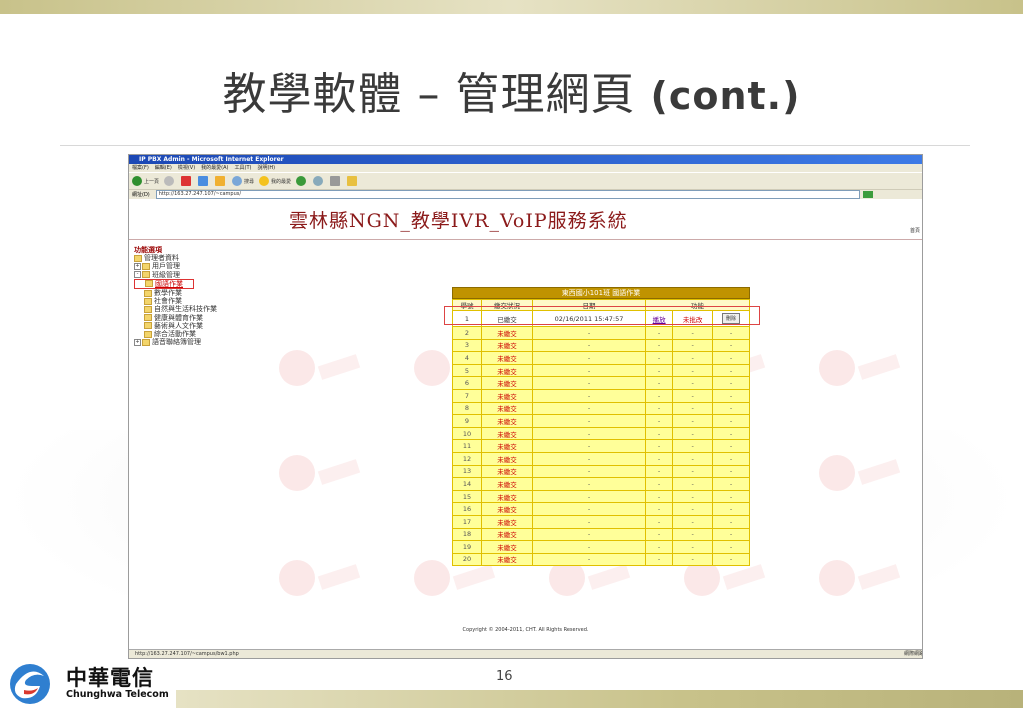 This screenshot has width=1023, height=708. What do you see at coordinates (178, 317) in the screenshot?
I see `sidebar-item-label: 健康與體育作業` at bounding box center [178, 317].